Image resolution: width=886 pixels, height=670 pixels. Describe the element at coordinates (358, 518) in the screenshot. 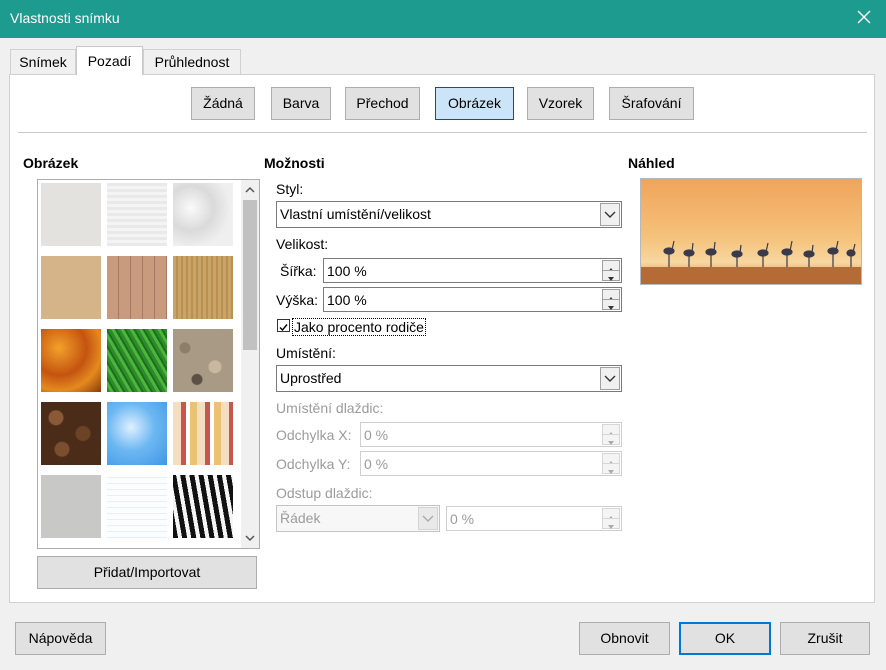

I see `tile-offset-mode-select: Řádek` at that location.